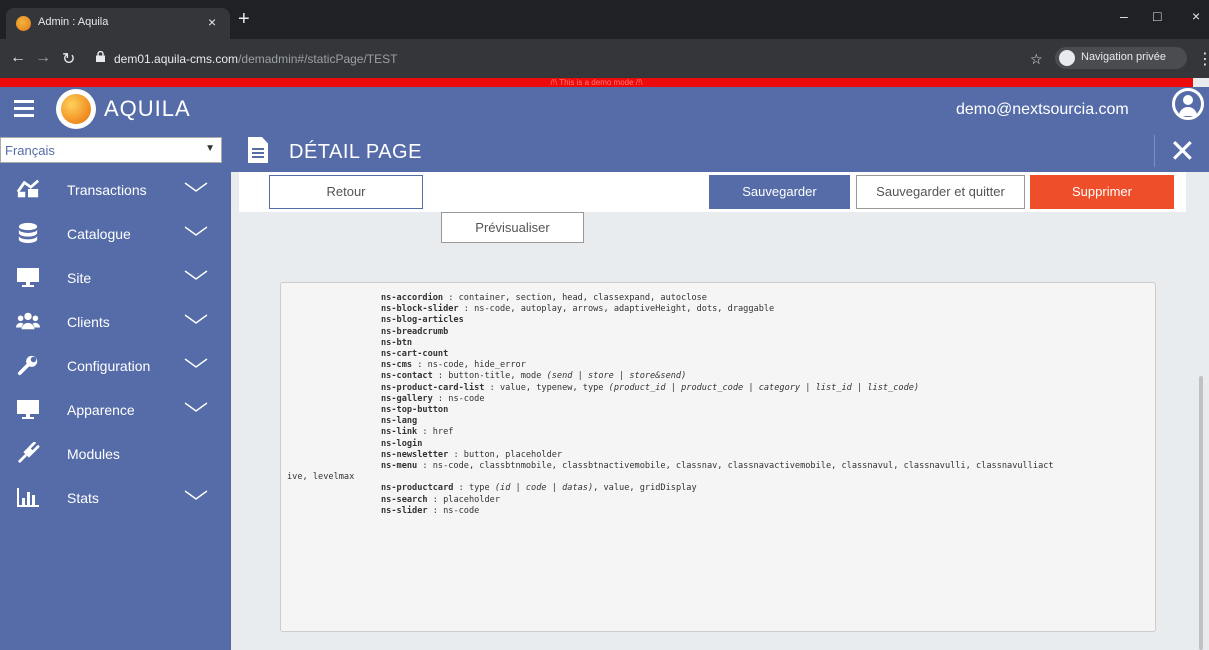 This screenshot has height=650, width=1209. I want to click on tab-close-button: ×, so click(212, 22).